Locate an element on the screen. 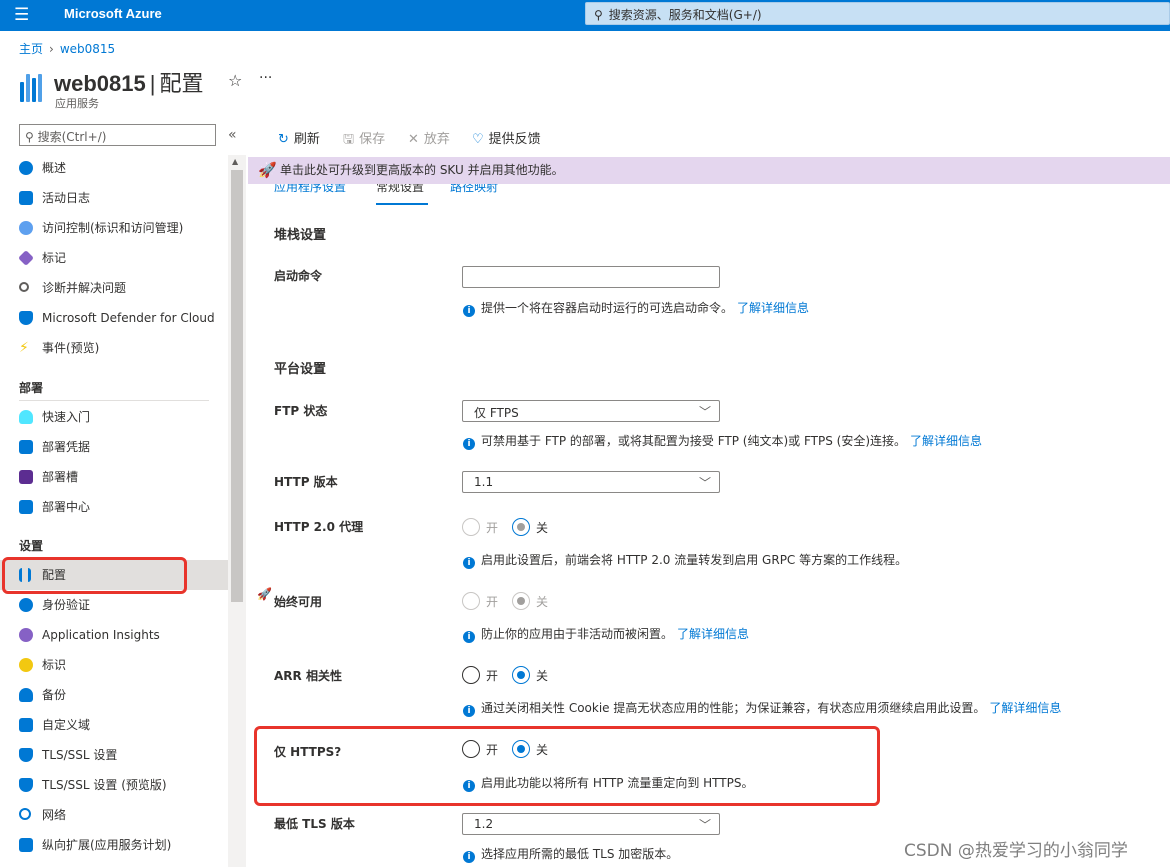  sidebar-item-networking: 网络 is located at coordinates (114, 815).